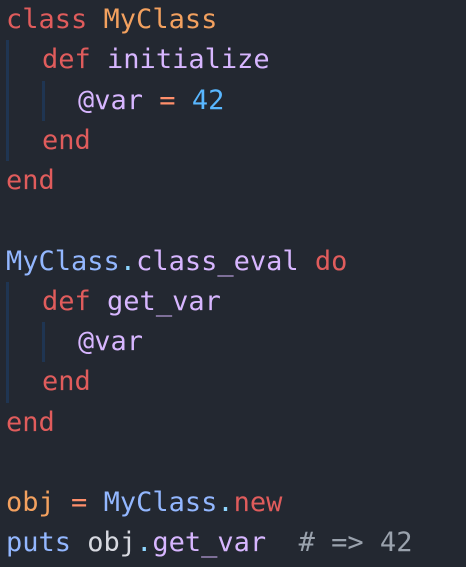  What do you see at coordinates (233, 342) in the screenshot?
I see `code-line-9: @var` at bounding box center [233, 342].